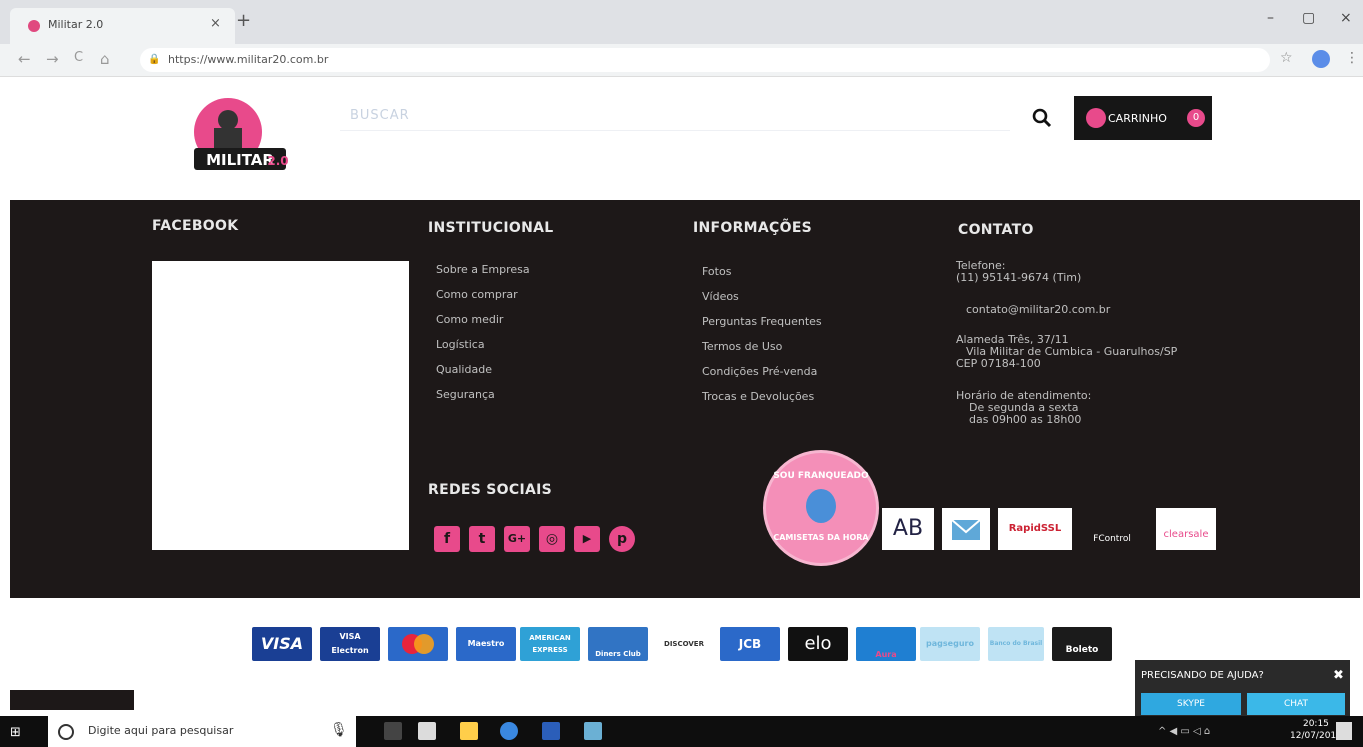 The width and height of the screenshot is (1363, 747). Describe the element at coordinates (1184, 731) in the screenshot. I see `system-tray: ^ ◀ ▭ ◁ ⌂` at that location.